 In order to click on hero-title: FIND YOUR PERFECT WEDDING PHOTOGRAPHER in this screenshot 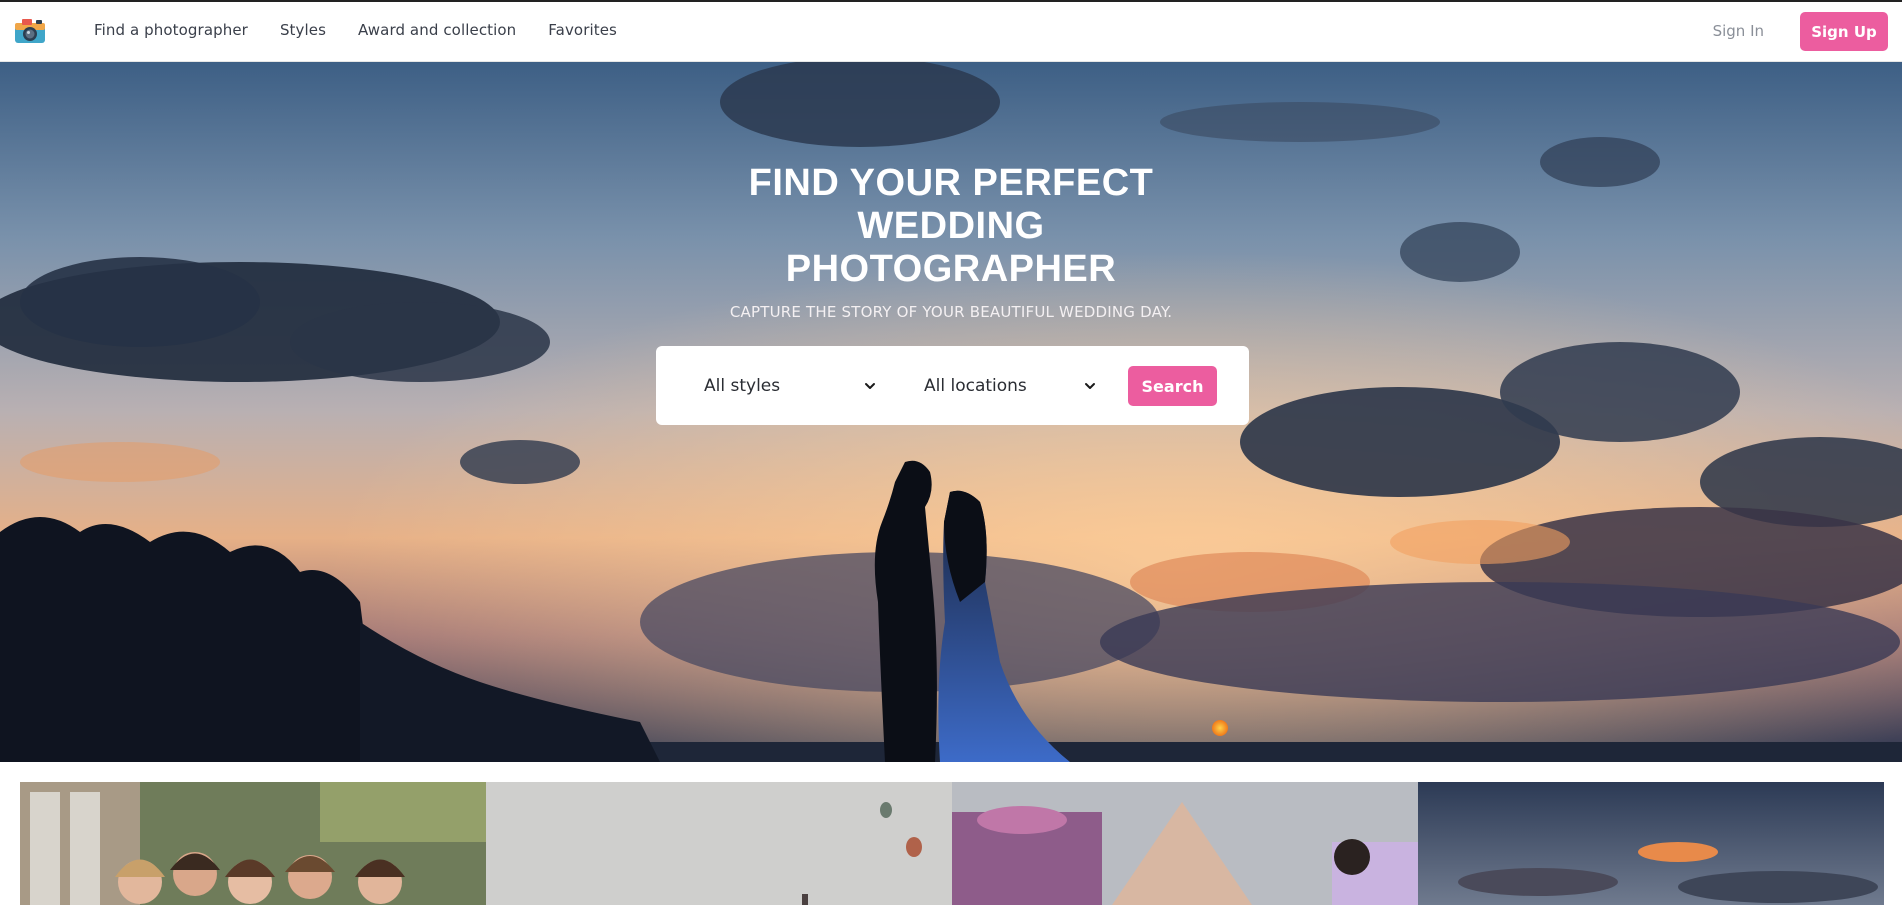, I will do `click(951, 226)`.